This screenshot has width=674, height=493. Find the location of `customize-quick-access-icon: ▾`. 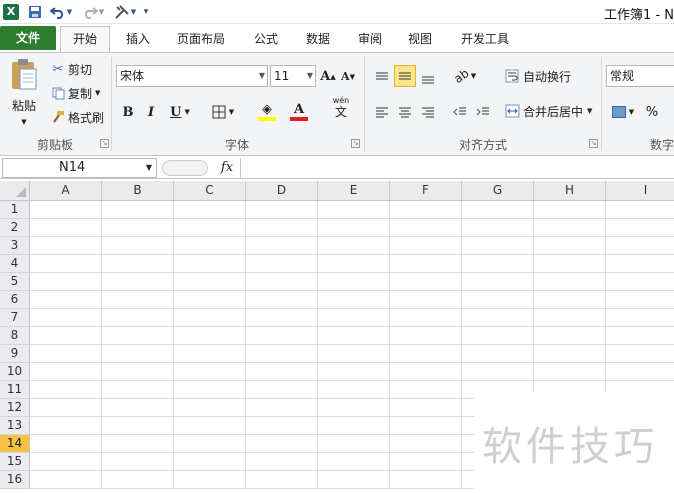

customize-quick-access-icon: ▾ is located at coordinates (146, 12).